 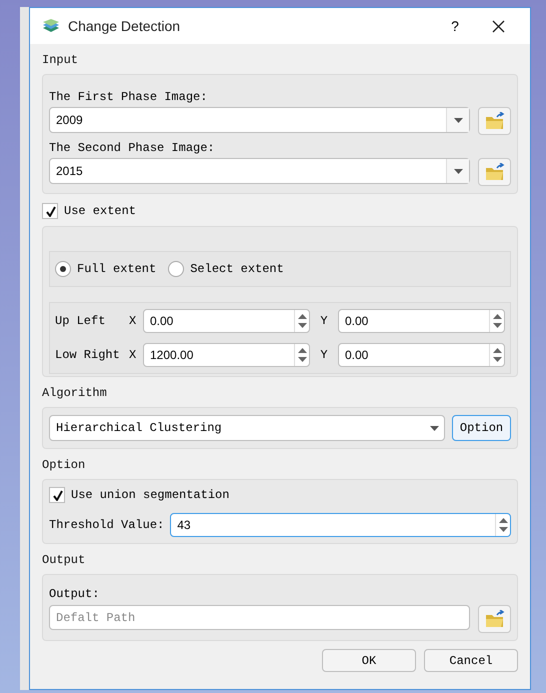 What do you see at coordinates (125, 26) in the screenshot?
I see `window-title: Change Detection` at bounding box center [125, 26].